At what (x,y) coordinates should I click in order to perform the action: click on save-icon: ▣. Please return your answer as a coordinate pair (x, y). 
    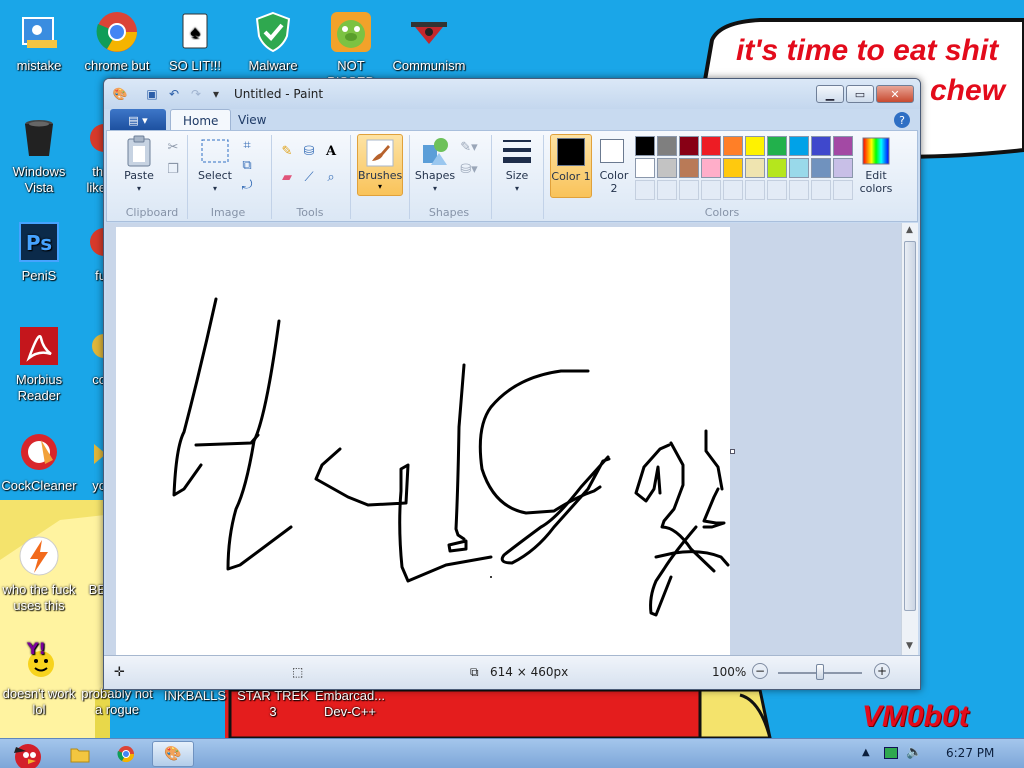
    Looking at the image, I should click on (152, 94).